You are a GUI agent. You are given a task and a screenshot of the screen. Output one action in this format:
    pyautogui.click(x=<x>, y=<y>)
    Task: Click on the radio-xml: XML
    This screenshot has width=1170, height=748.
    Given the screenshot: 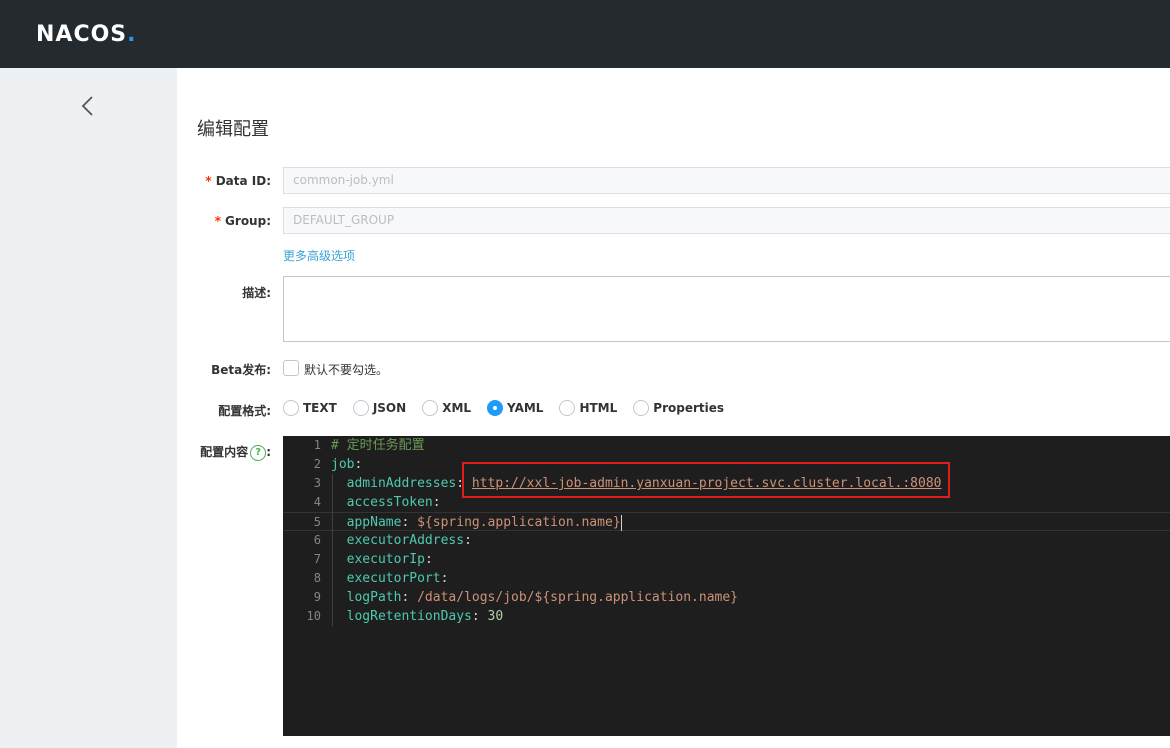 What is the action you would take?
    pyautogui.click(x=446, y=408)
    